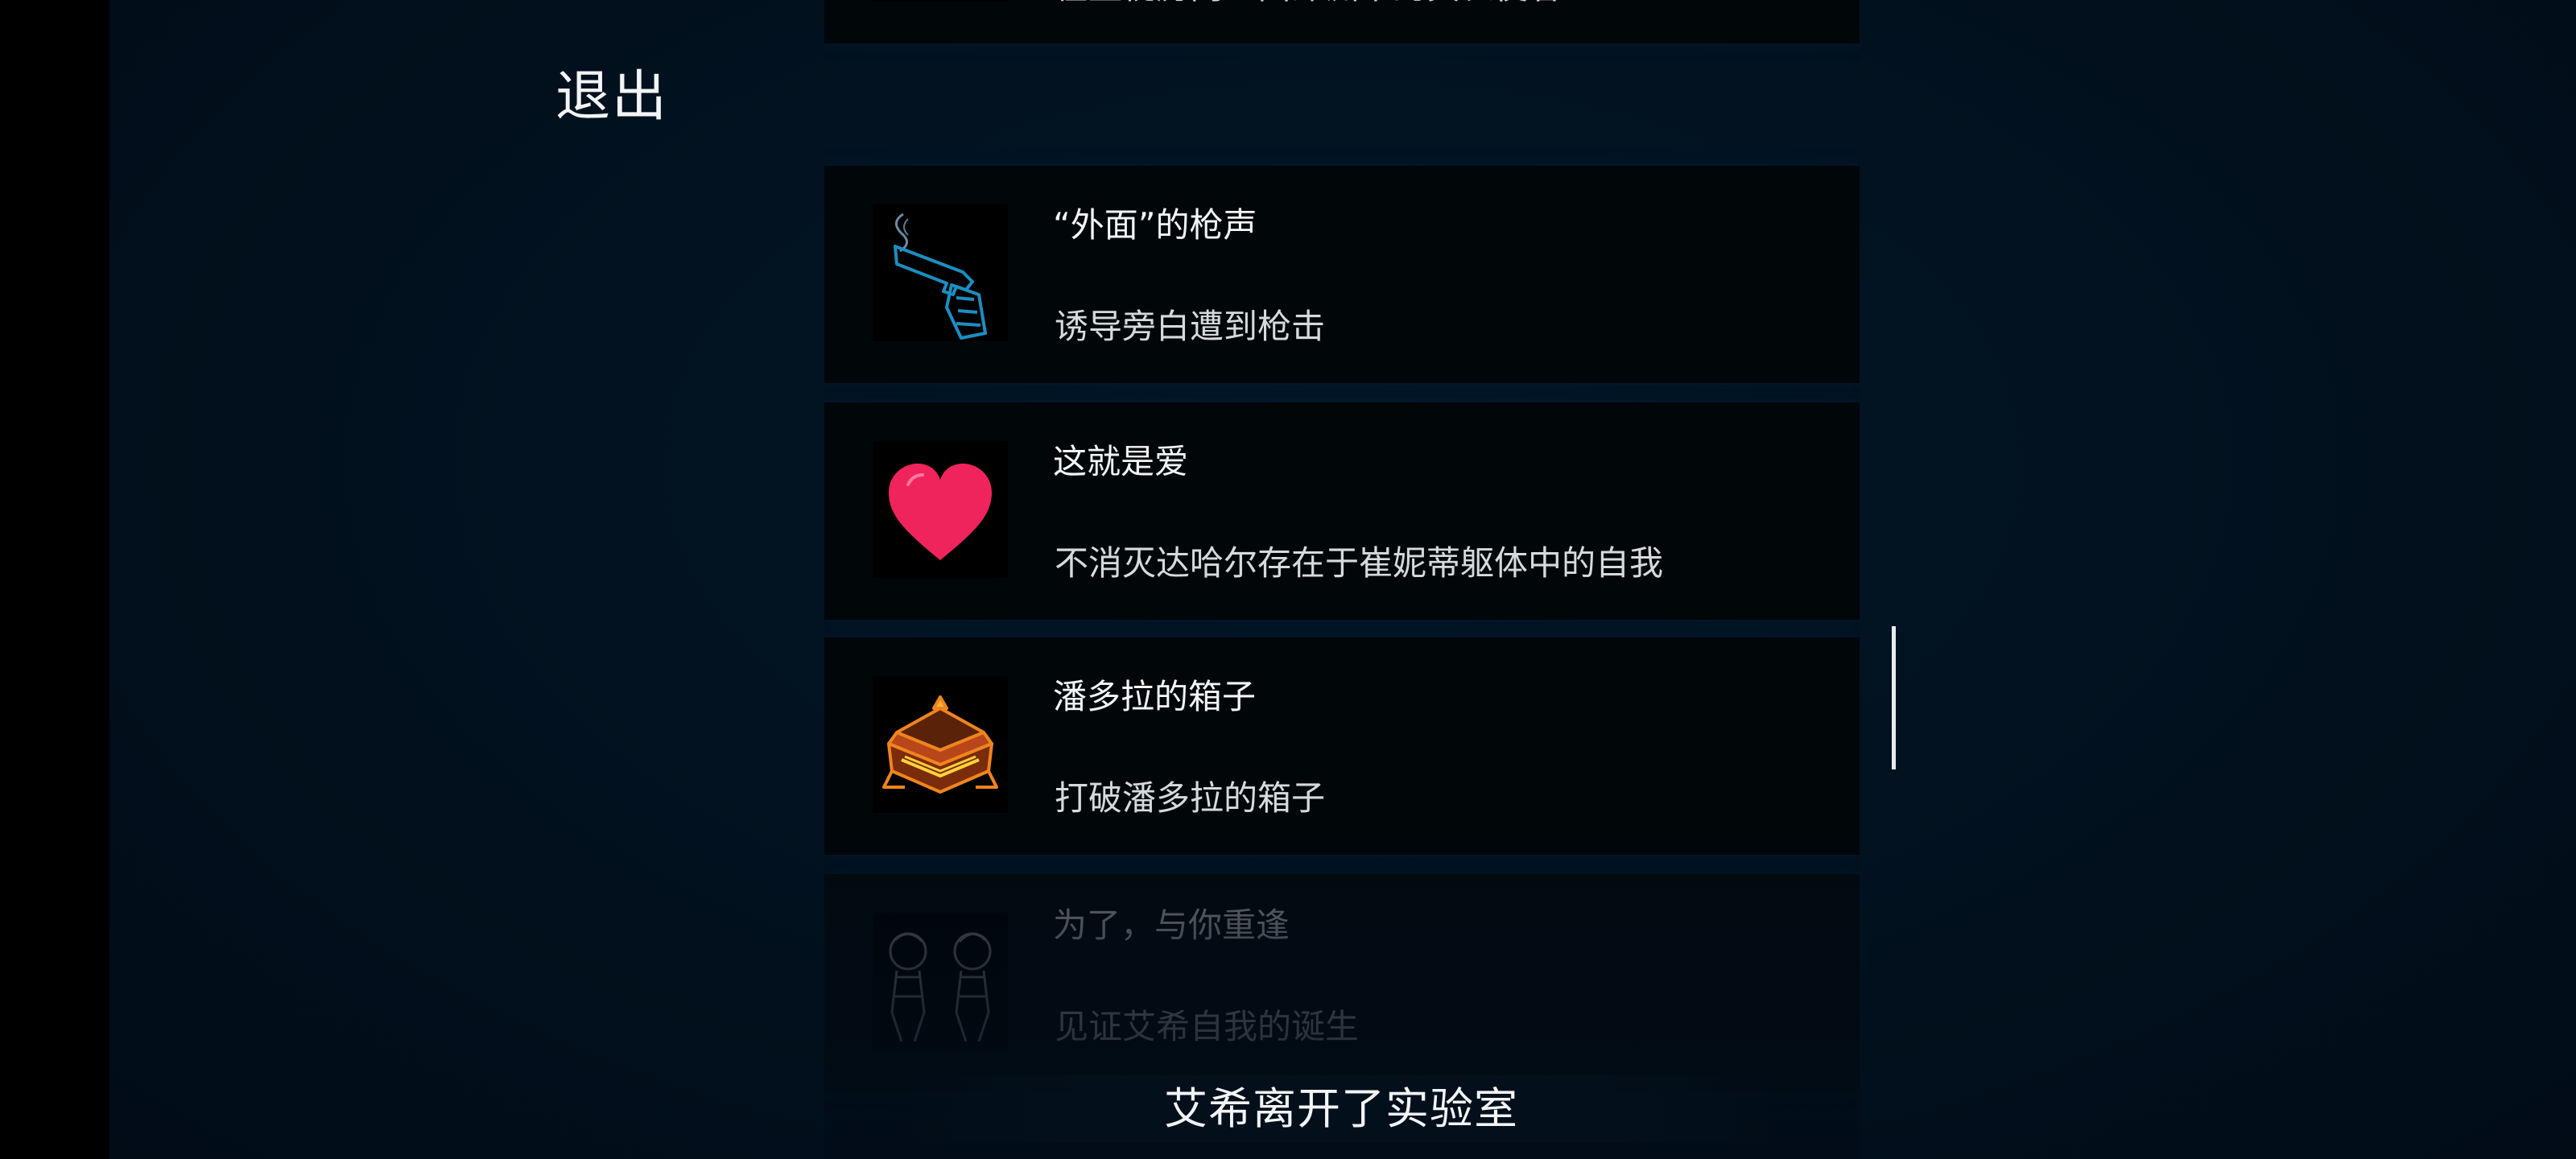  I want to click on letterbox-left, so click(54, 579).